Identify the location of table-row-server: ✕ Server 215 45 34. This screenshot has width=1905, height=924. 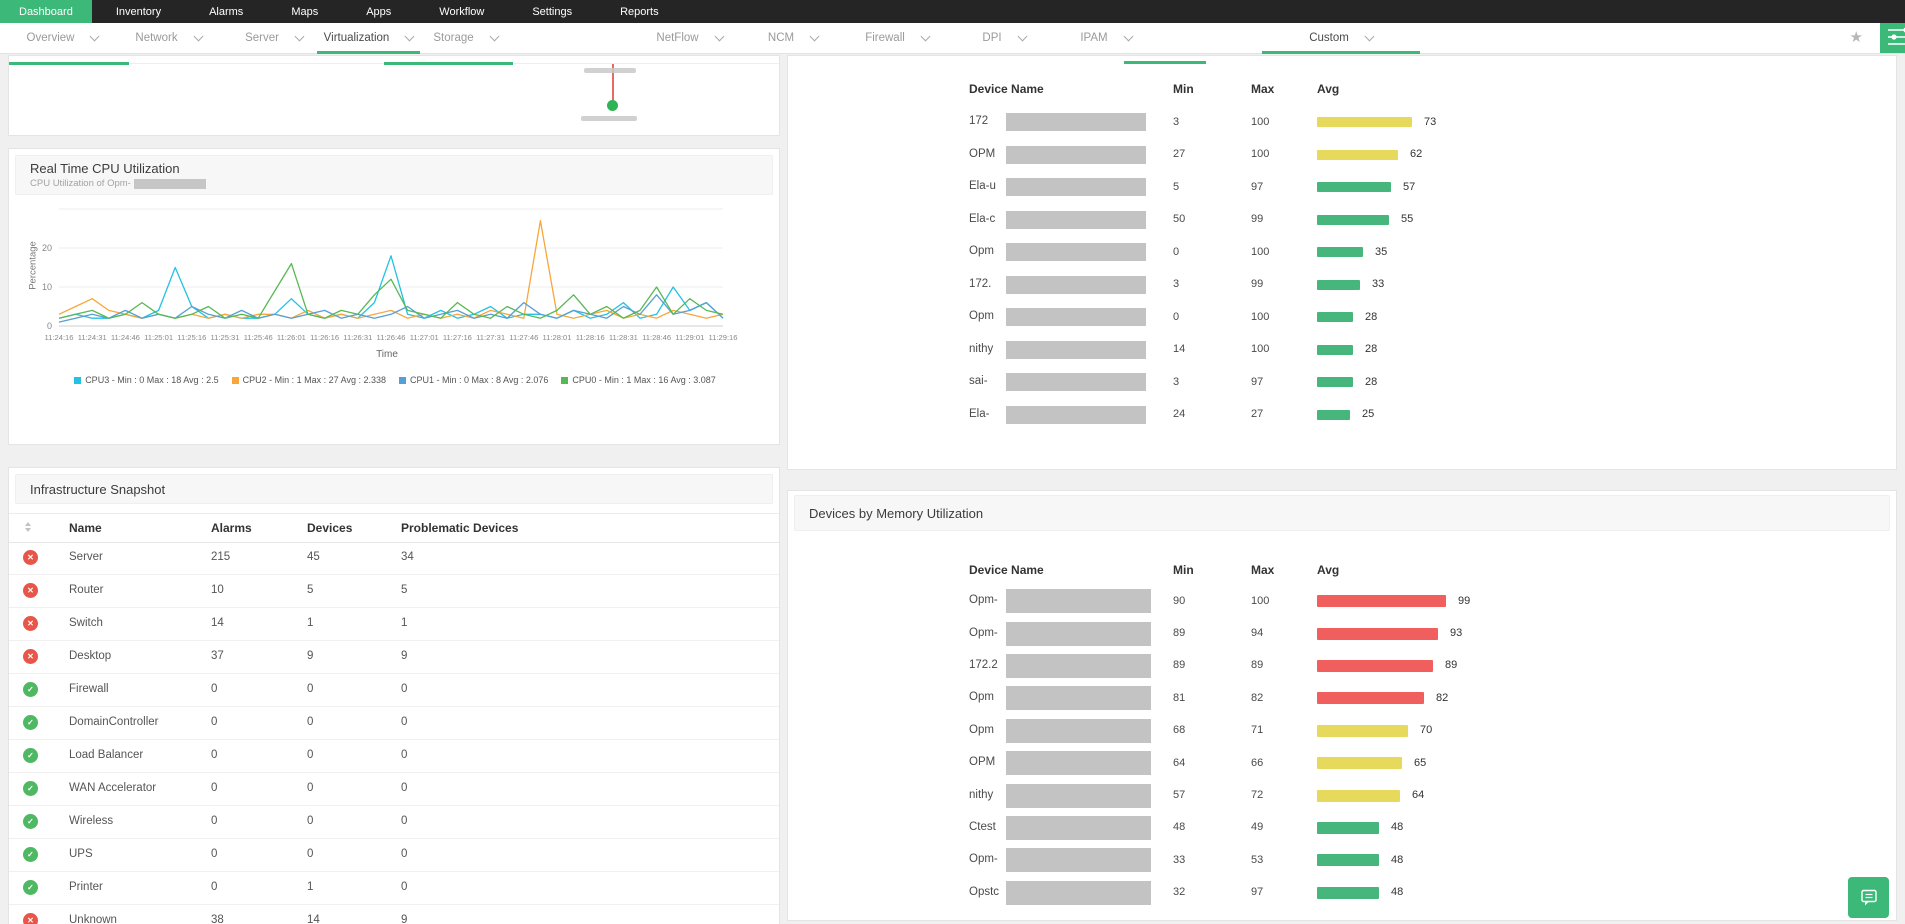
(394, 558).